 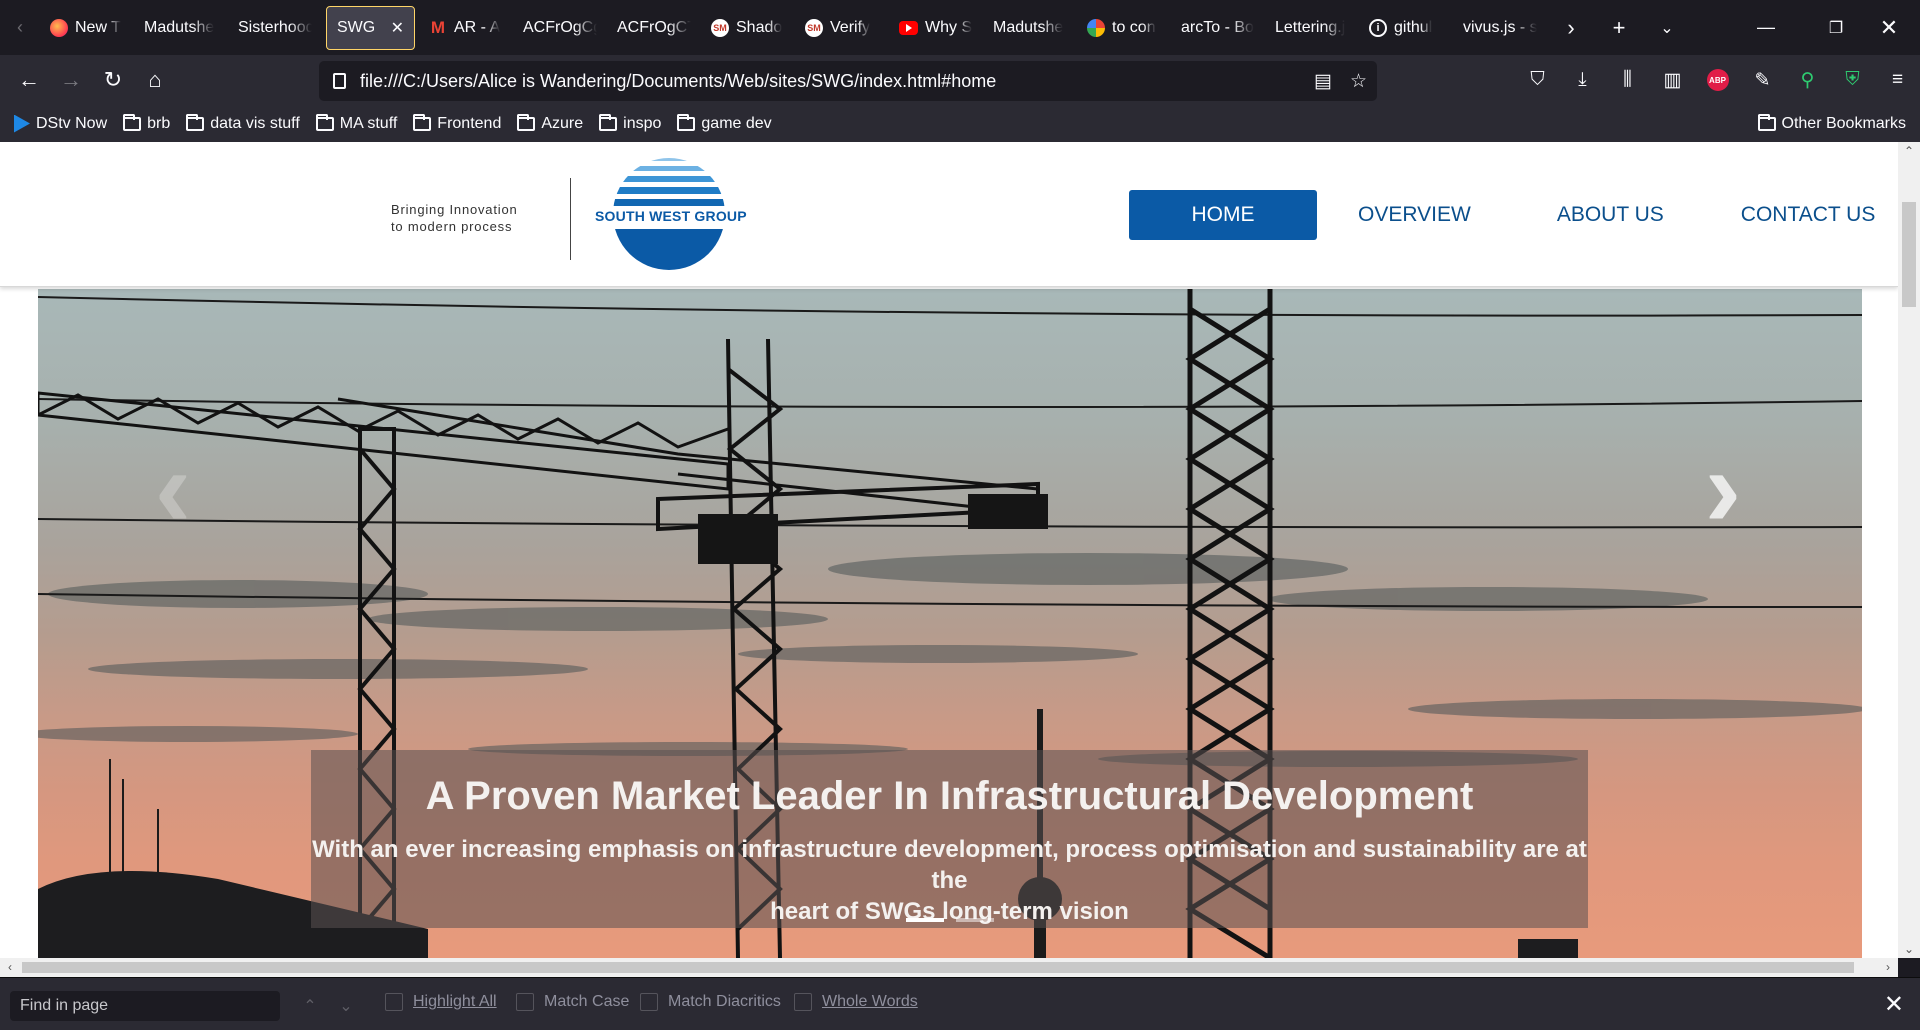 What do you see at coordinates (1537, 80) in the screenshot?
I see `pocket-icon: ⛉` at bounding box center [1537, 80].